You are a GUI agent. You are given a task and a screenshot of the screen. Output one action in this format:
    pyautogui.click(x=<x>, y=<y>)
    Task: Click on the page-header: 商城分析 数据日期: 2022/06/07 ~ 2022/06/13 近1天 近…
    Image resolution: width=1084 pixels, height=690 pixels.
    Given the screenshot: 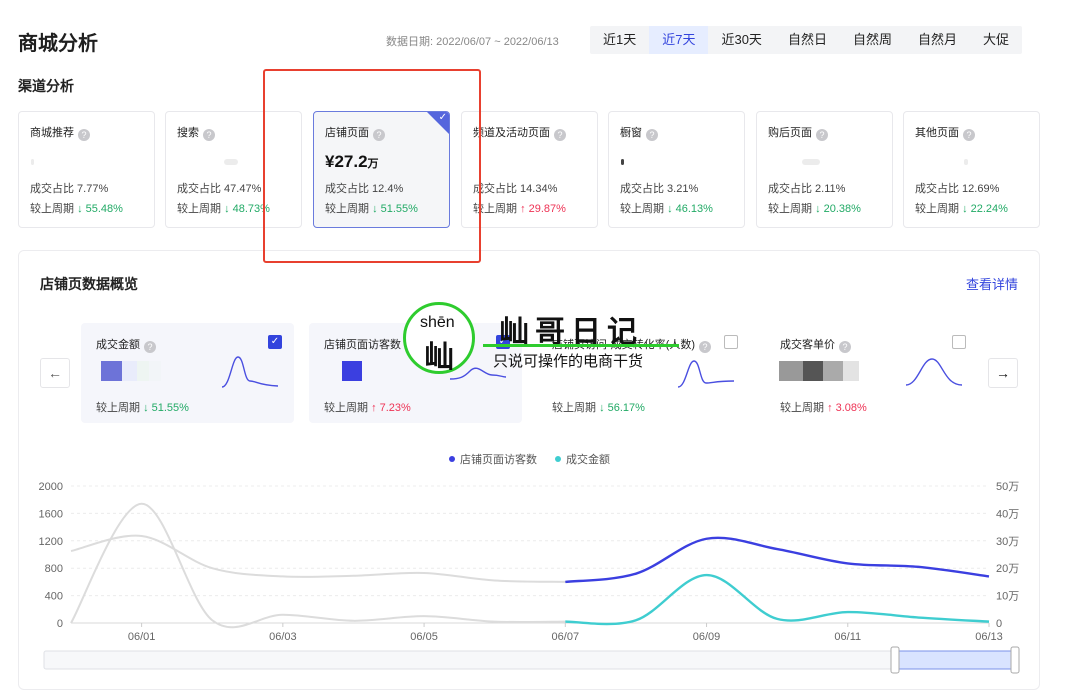 What is the action you would take?
    pyautogui.click(x=542, y=35)
    